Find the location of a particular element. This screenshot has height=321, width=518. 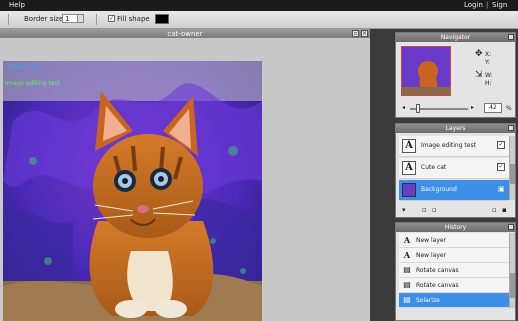

zoom-unit: % is located at coordinates (509, 108).